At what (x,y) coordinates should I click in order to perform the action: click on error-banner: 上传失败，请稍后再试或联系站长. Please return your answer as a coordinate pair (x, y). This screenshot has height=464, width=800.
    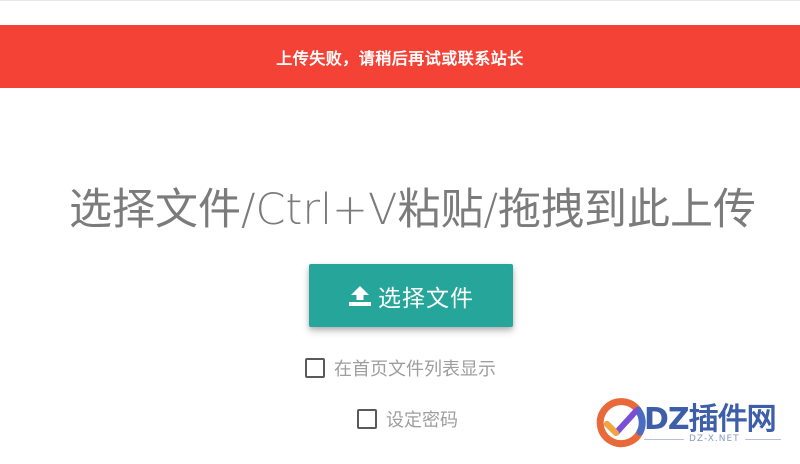
    Looking at the image, I should click on (400, 56).